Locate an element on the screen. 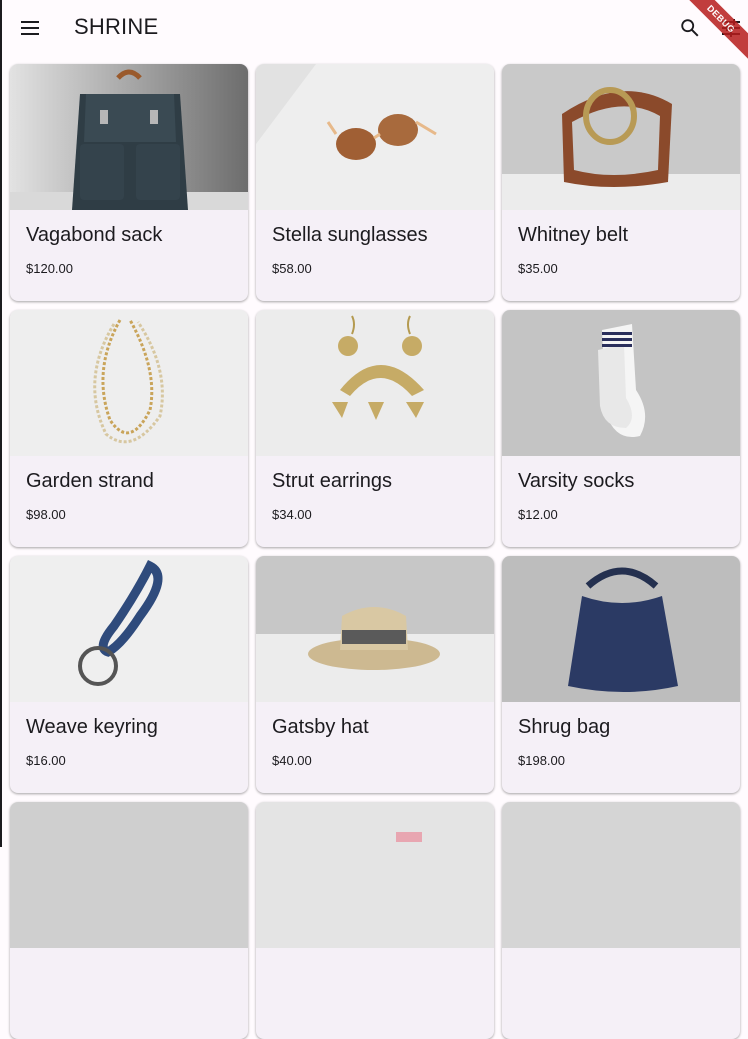  product-card: Gatsby hat $40.00 is located at coordinates (375, 674).